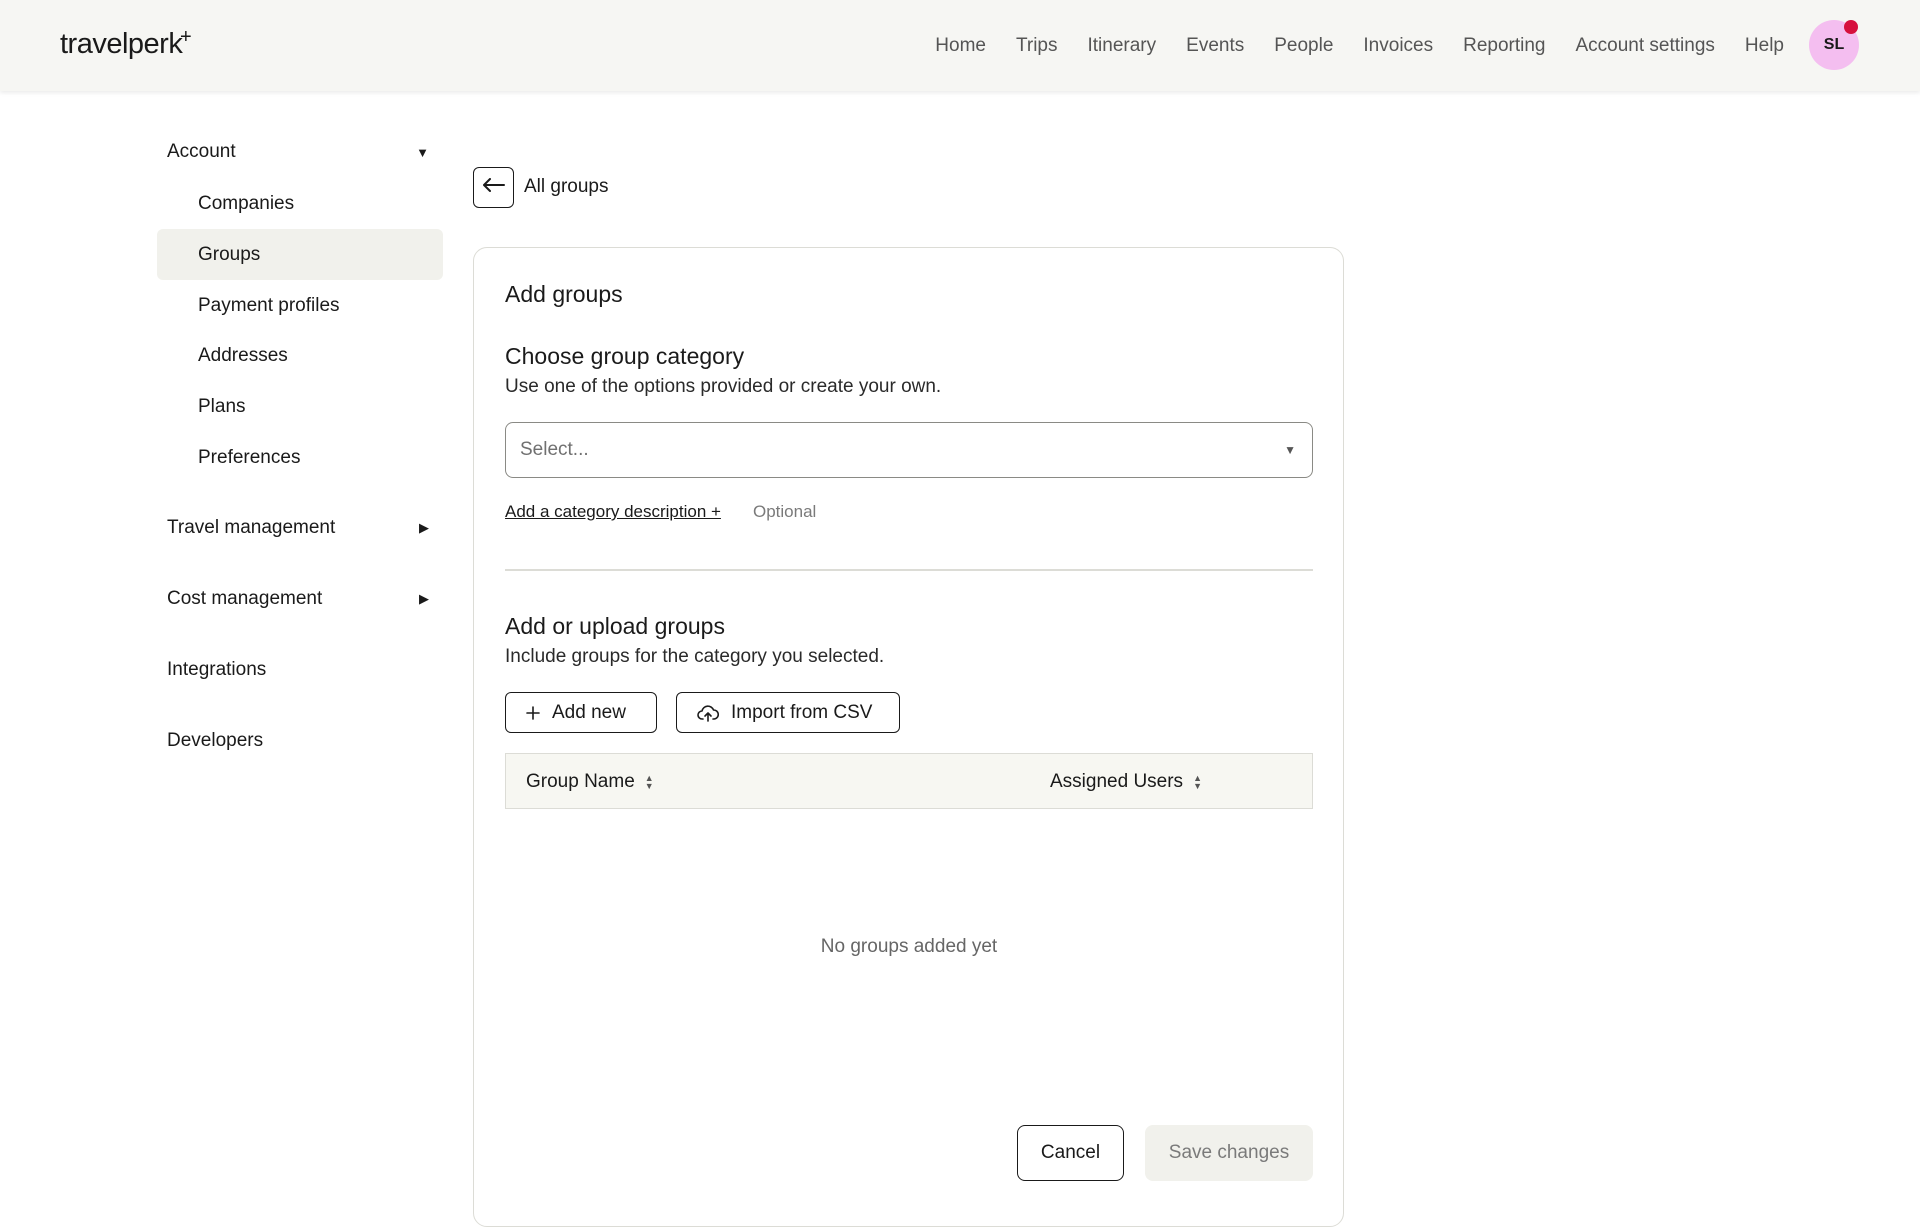 Image resolution: width=1920 pixels, height=1227 pixels. I want to click on sidebar-section-label: Integrations, so click(217, 669).